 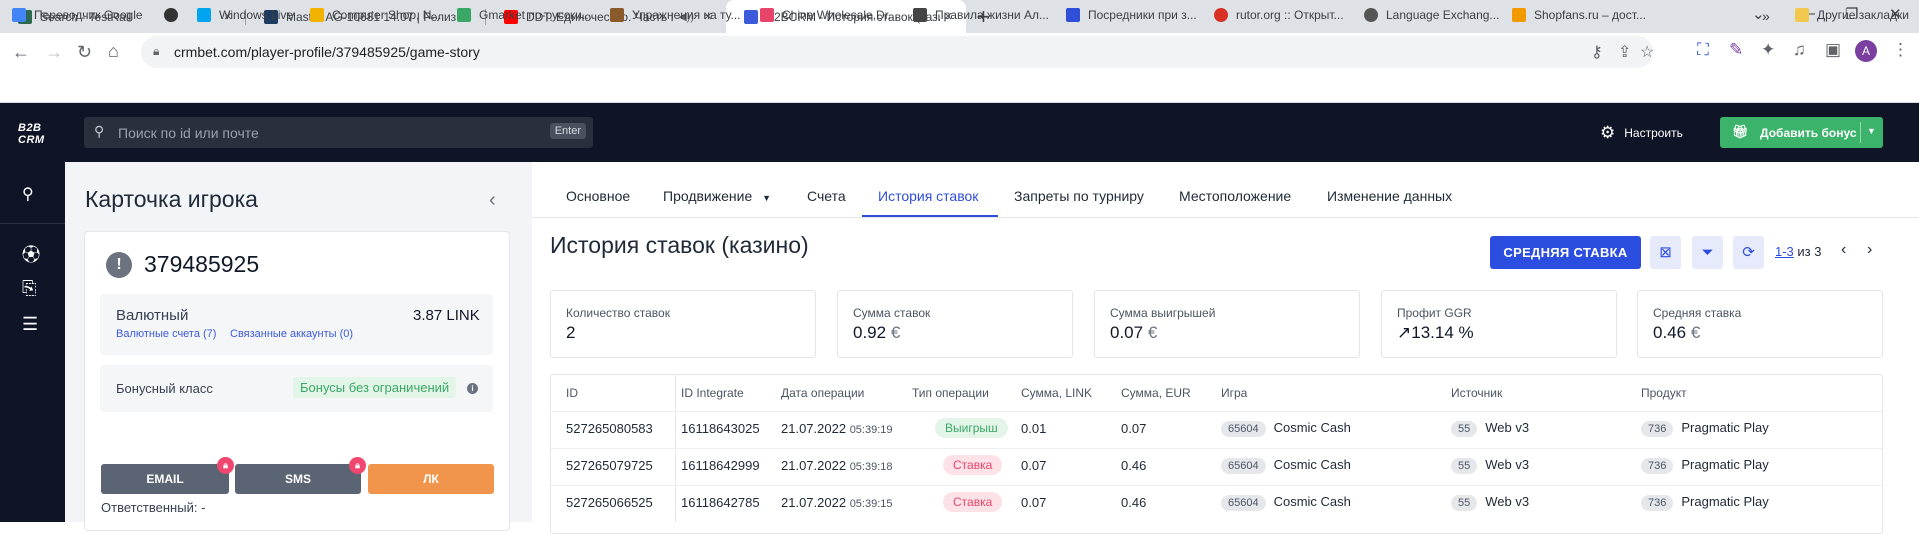 What do you see at coordinates (472, 388) in the screenshot?
I see `info-icon: i` at bounding box center [472, 388].